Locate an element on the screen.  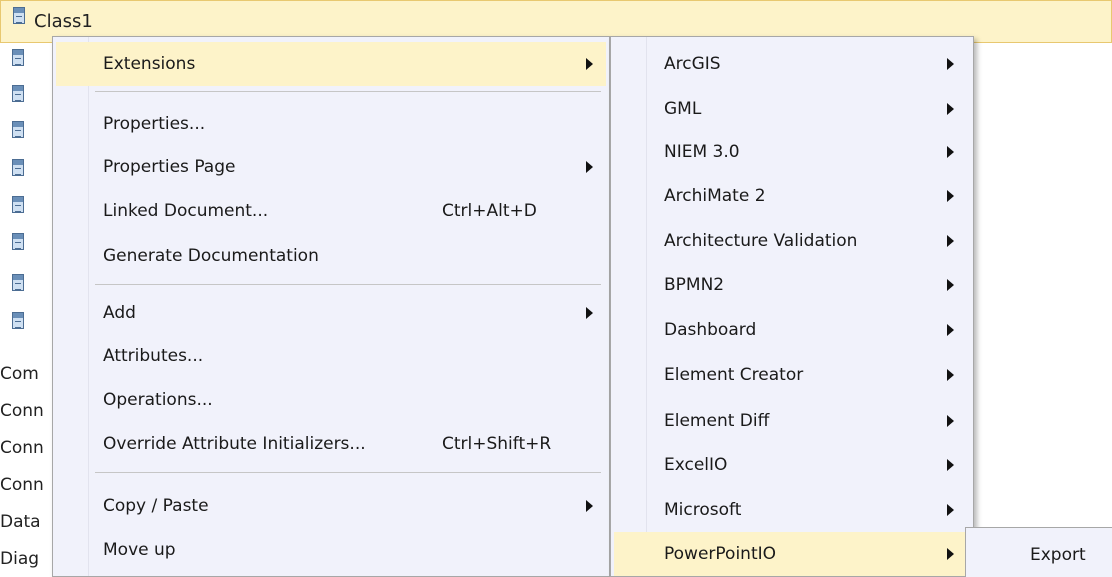
menu-item-label: ExcelIO is located at coordinates (696, 465).